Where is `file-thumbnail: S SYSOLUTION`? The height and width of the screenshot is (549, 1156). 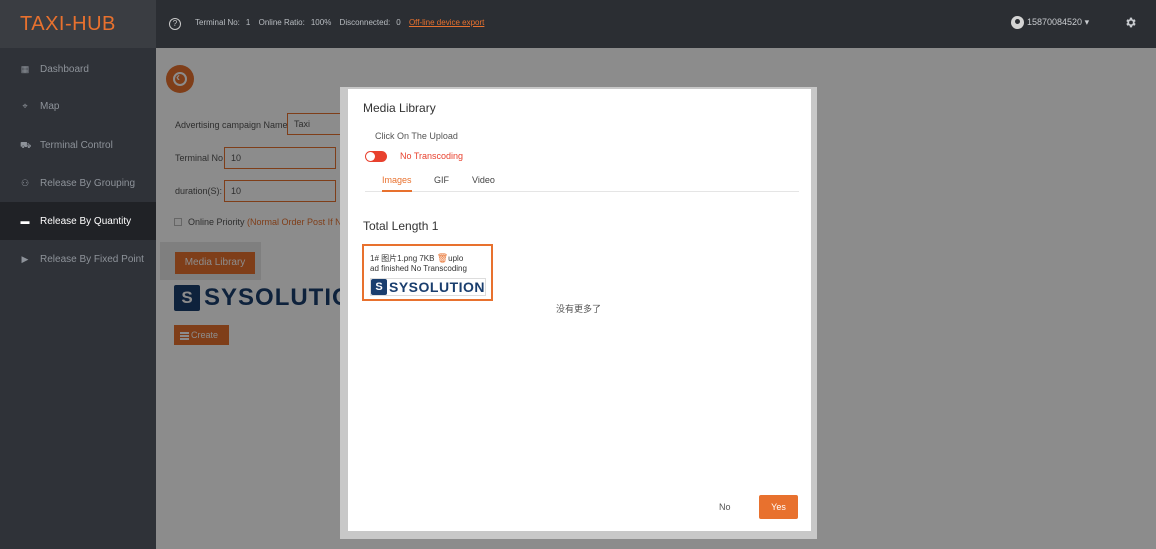 file-thumbnail: S SYSOLUTION is located at coordinates (428, 287).